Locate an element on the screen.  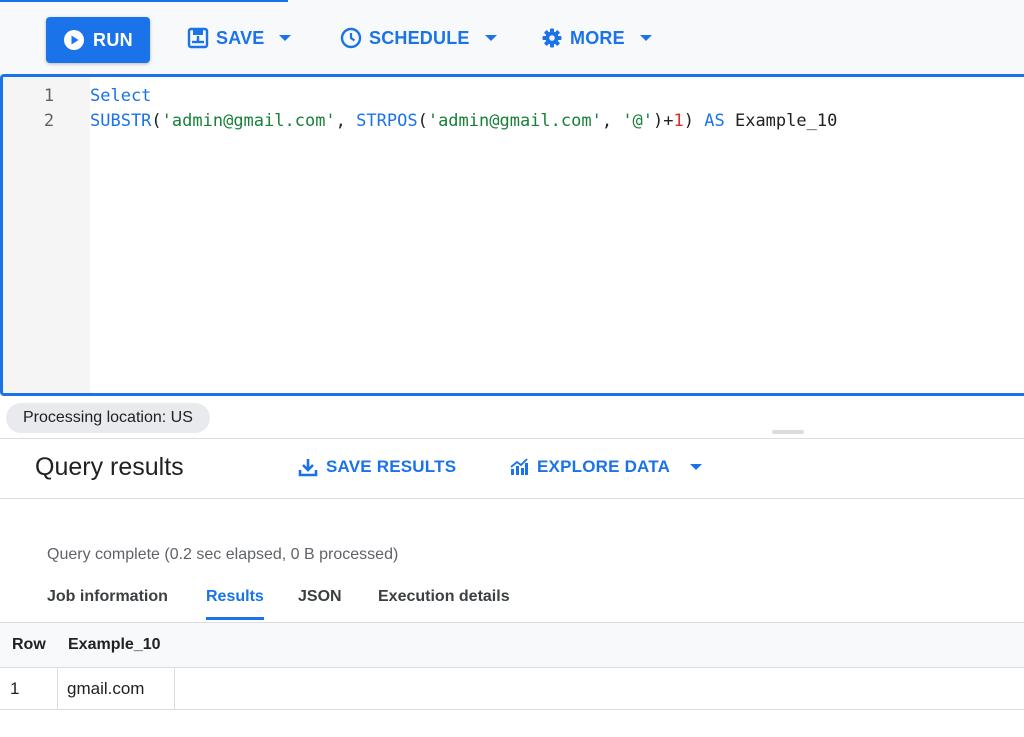
code-token-str: '@' is located at coordinates (638, 121).